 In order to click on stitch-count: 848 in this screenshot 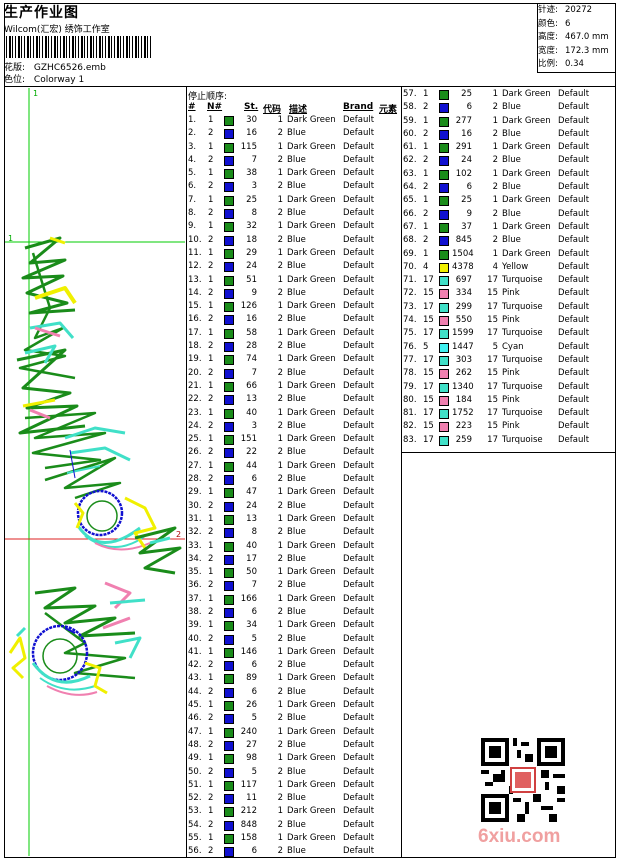, I will do `click(248, 824)`.